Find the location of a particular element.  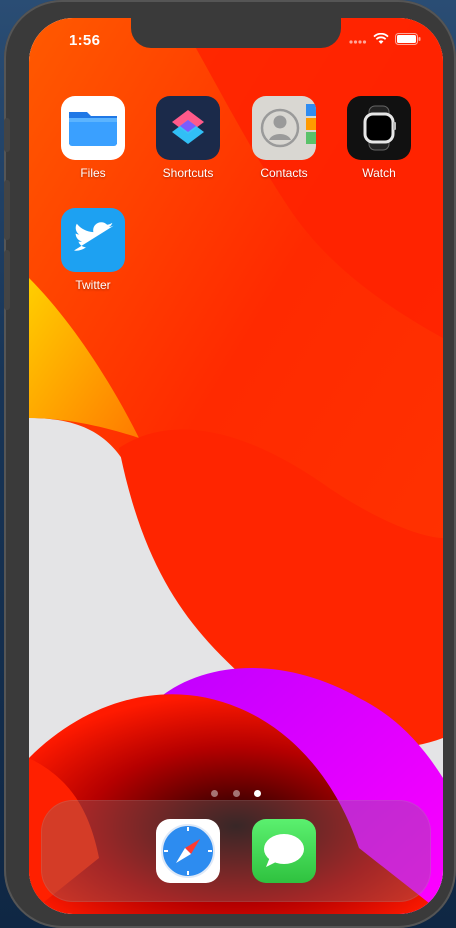

volume-down-button is located at coordinates (7, 280).